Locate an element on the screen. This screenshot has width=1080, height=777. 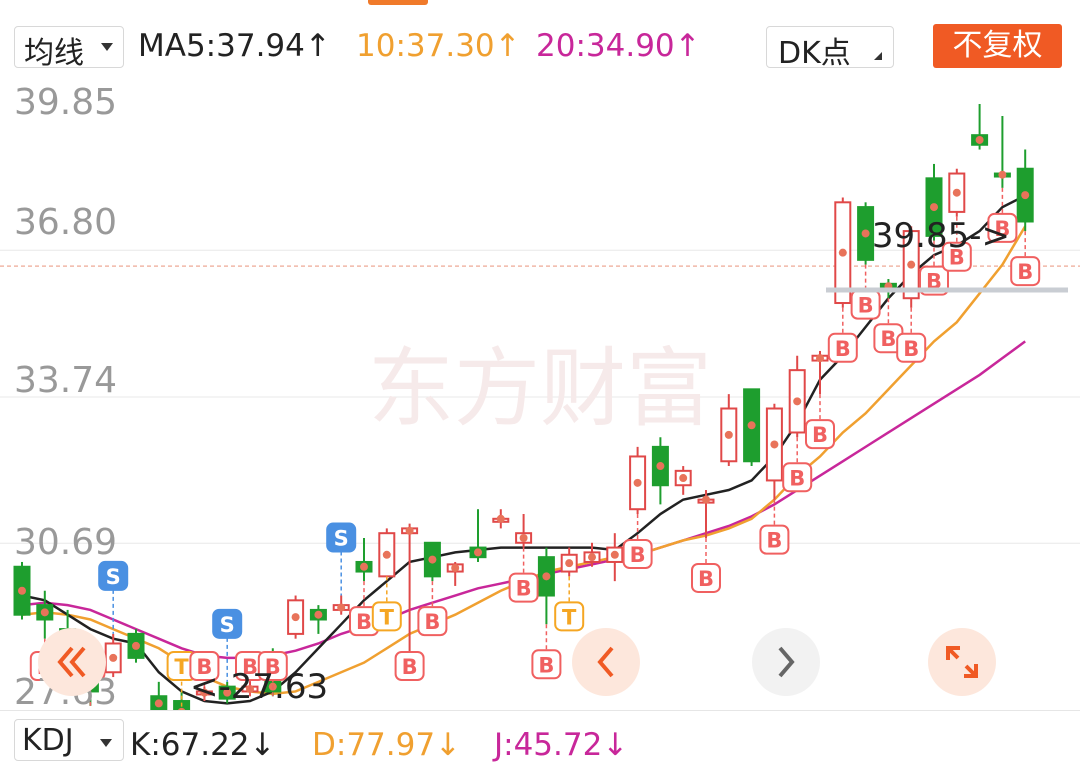
scroll-left-button is located at coordinates (606, 662).